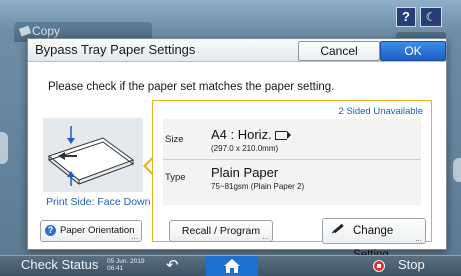 The width and height of the screenshot is (461, 276). What do you see at coordinates (241, 134) in the screenshot?
I see `size-value-text: A4 : Horiz.` at bounding box center [241, 134].